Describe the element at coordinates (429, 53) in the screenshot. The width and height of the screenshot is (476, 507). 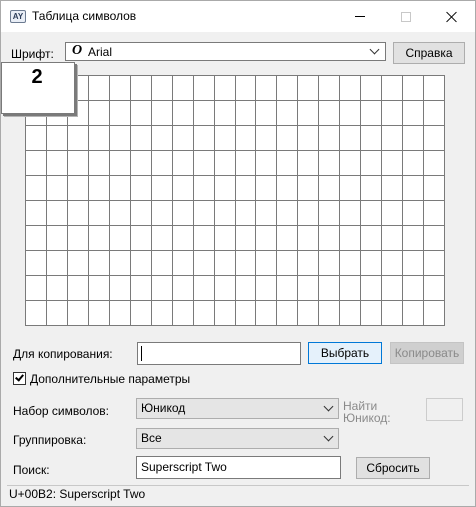
I see `help-button: Справка` at that location.